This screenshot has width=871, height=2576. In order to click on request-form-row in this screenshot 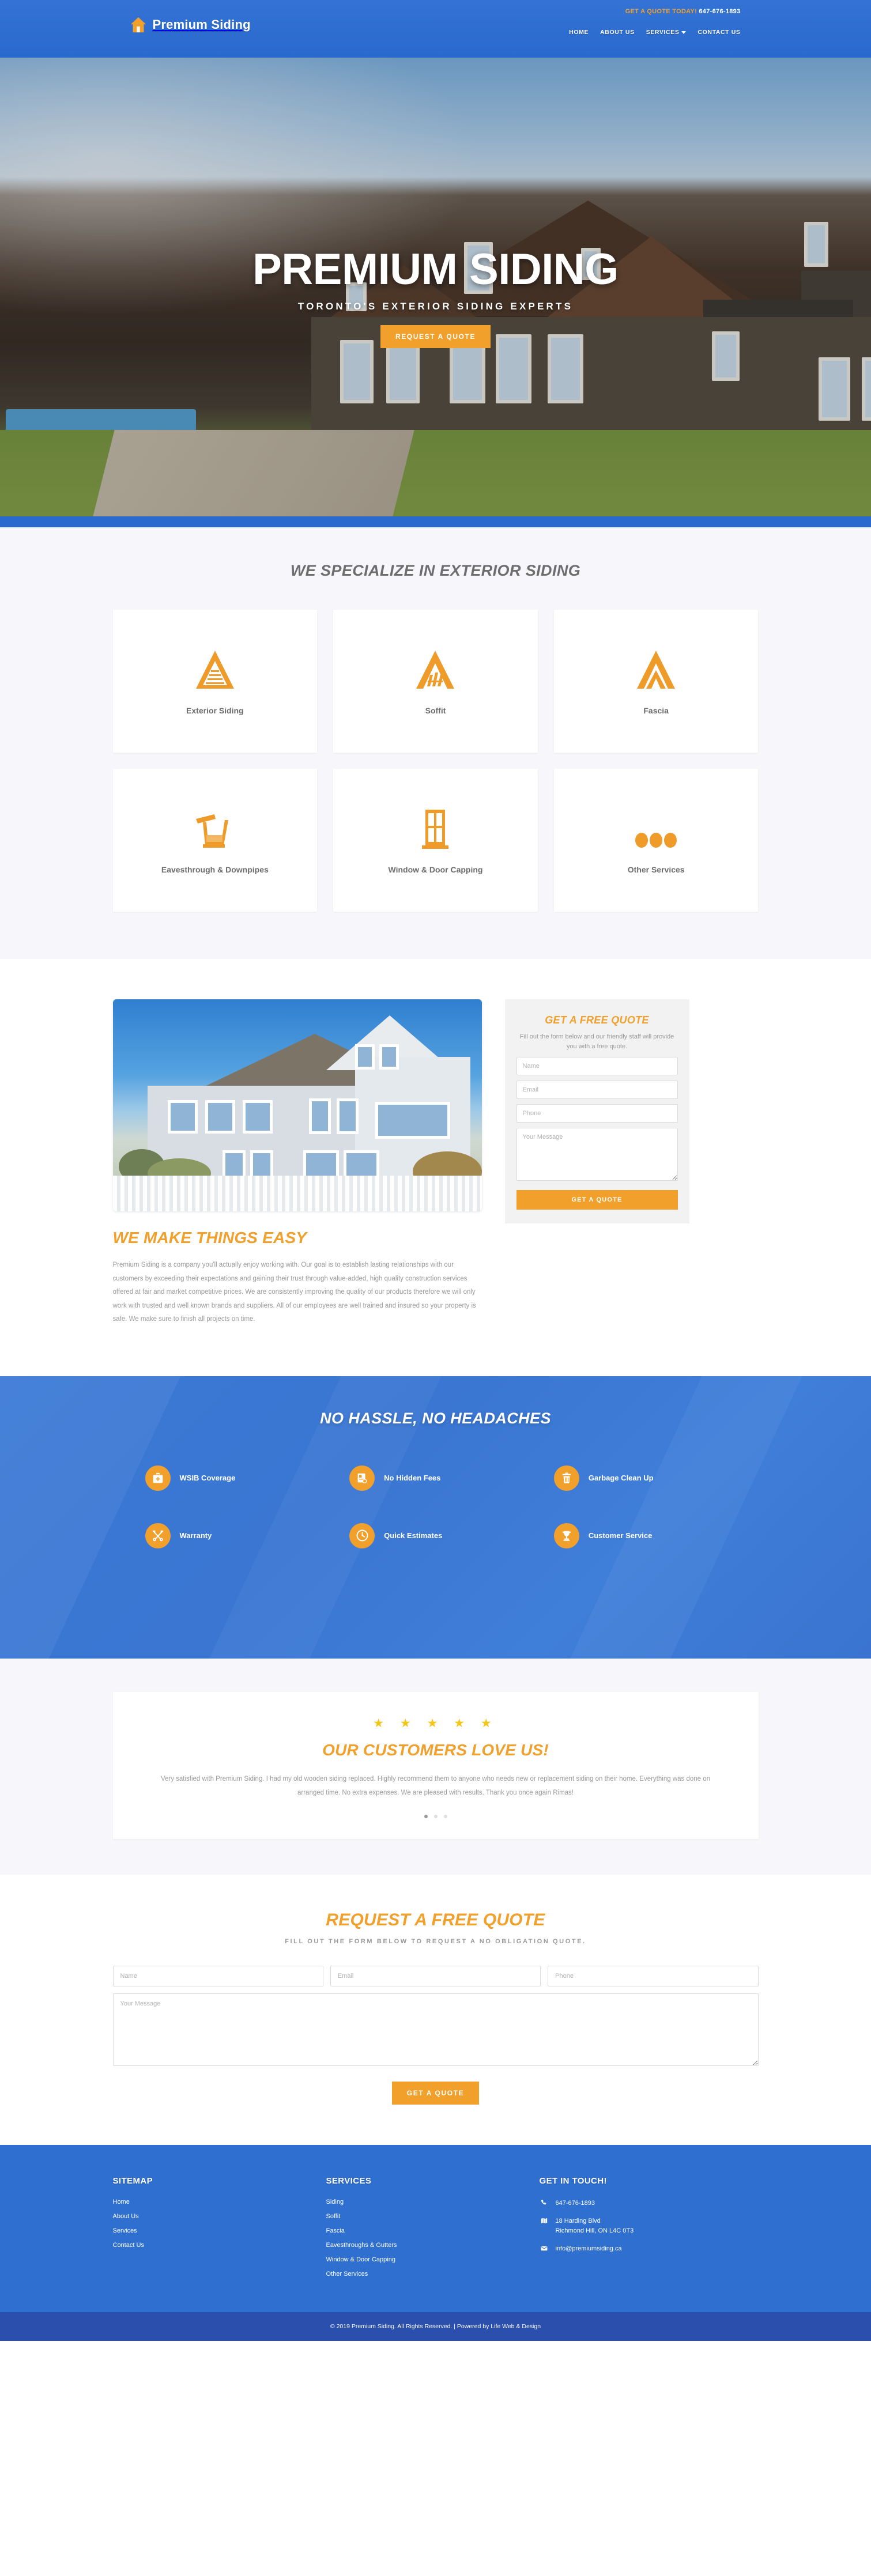, I will do `click(436, 1976)`.